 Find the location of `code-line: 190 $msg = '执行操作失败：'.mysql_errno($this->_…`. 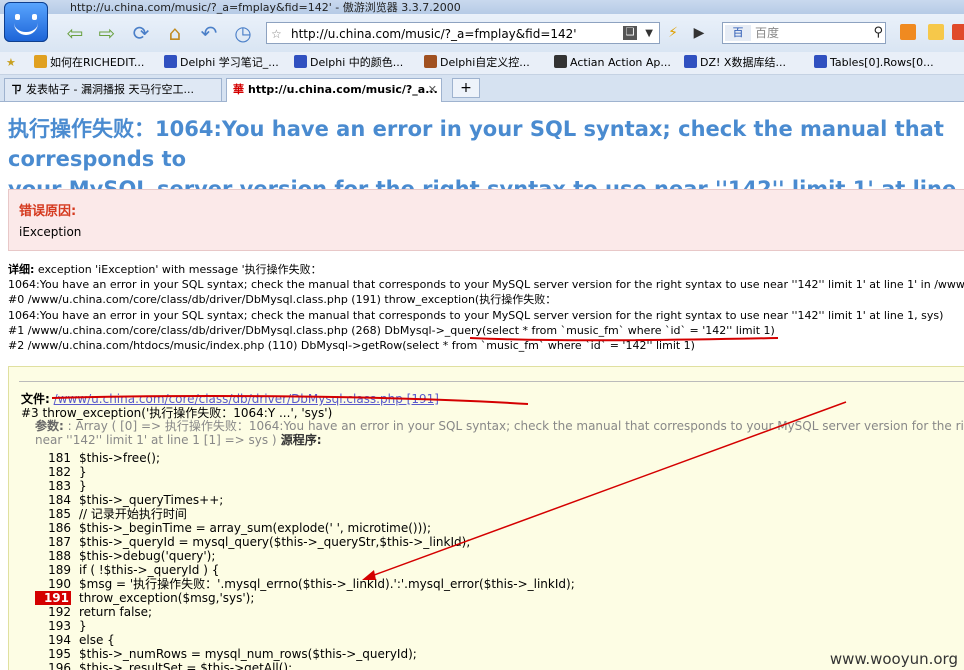

code-line: 190 $msg = '执行操作失败：'.mysql_errno($this->_… is located at coordinates (311, 584).